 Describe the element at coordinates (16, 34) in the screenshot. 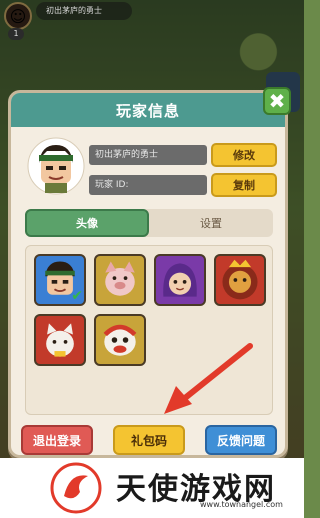

I see `level-badge: 1` at that location.